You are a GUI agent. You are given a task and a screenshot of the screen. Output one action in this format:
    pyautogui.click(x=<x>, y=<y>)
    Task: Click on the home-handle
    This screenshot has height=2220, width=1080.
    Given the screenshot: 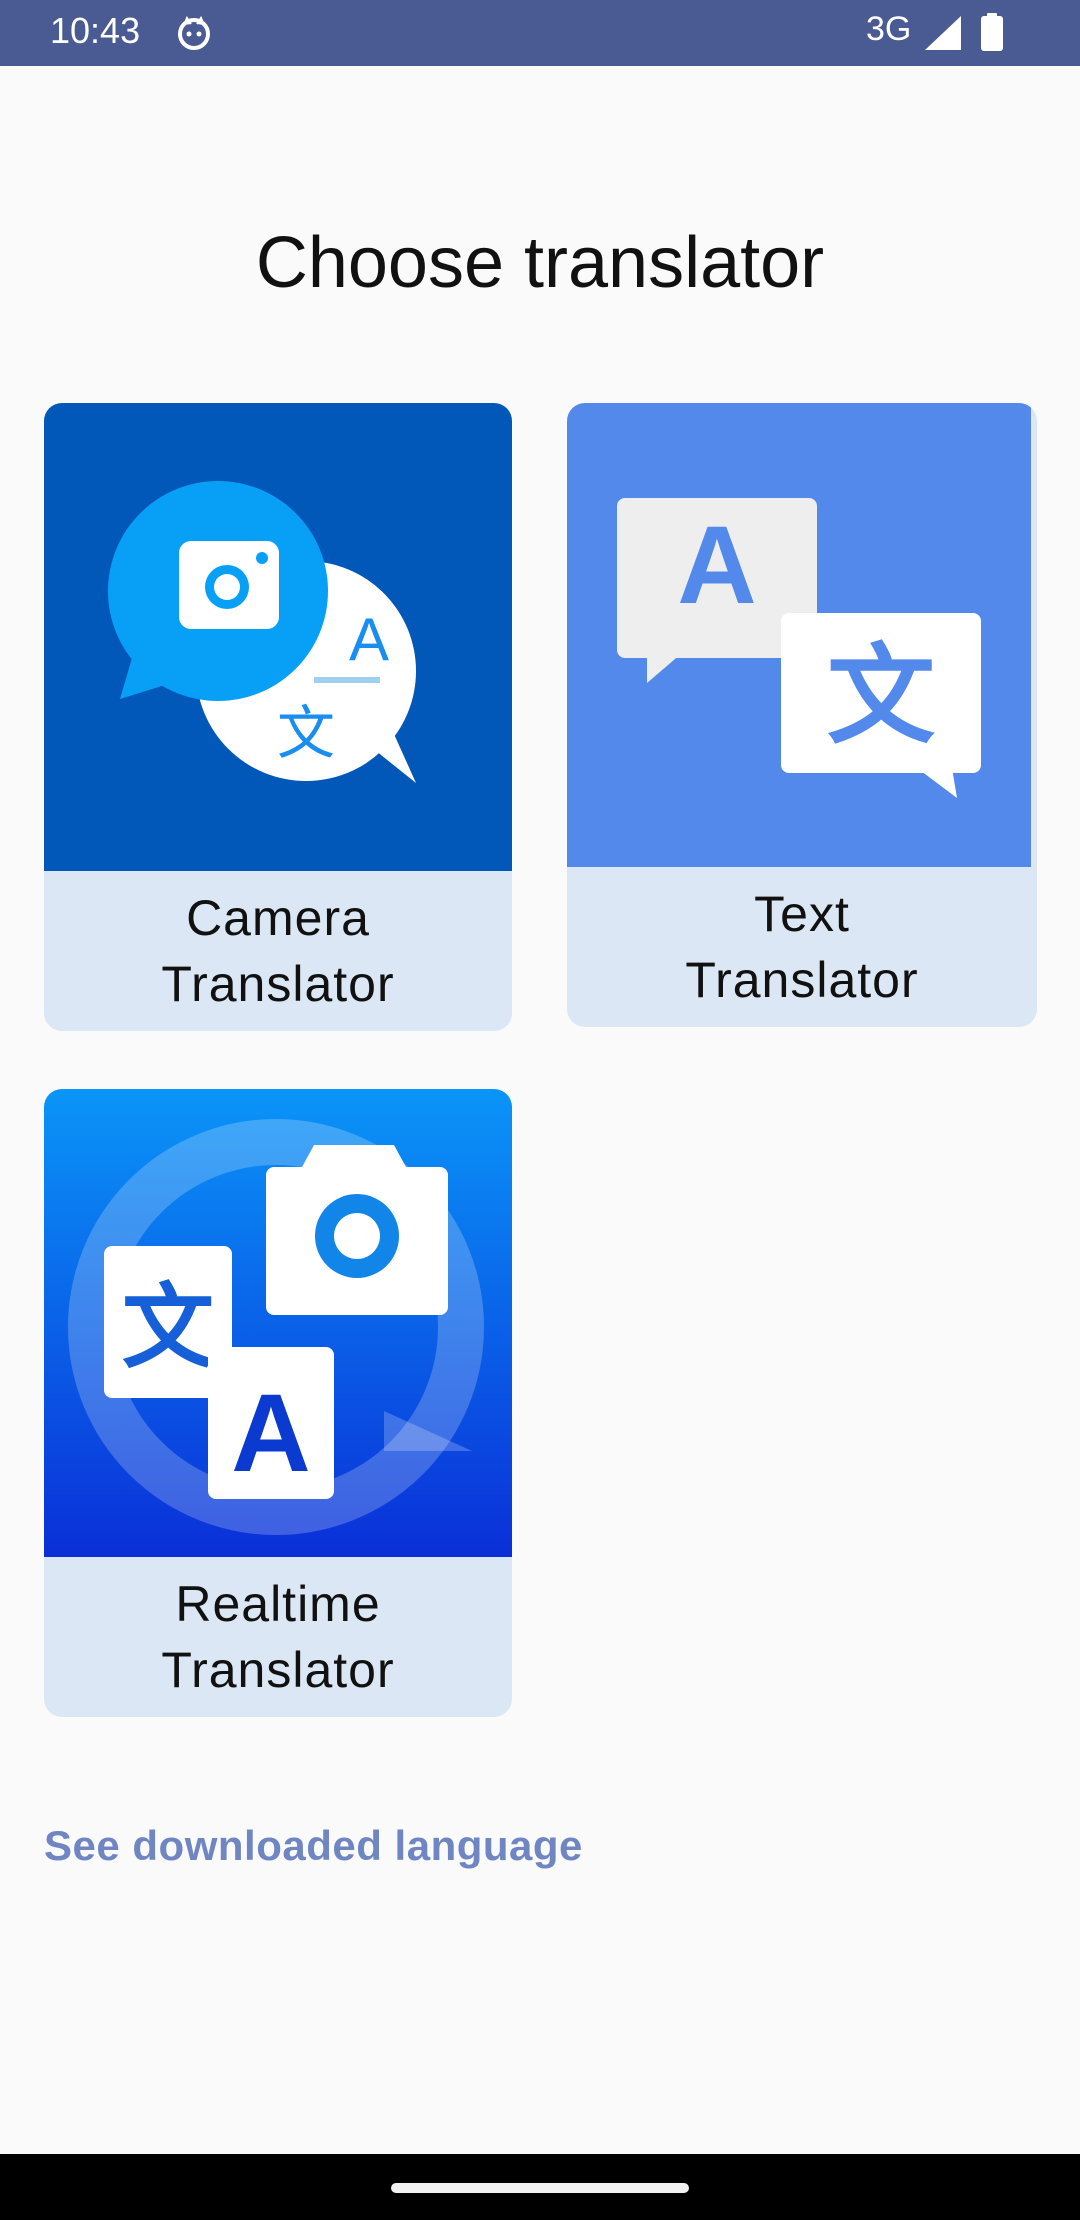 What is the action you would take?
    pyautogui.click(x=540, y=2188)
    